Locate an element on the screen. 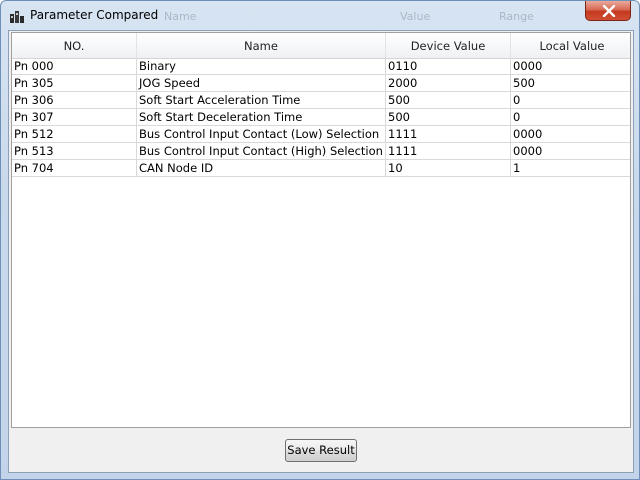 The image size is (640, 480). table-cell-name: Soft Start Acceleration Time is located at coordinates (261, 100).